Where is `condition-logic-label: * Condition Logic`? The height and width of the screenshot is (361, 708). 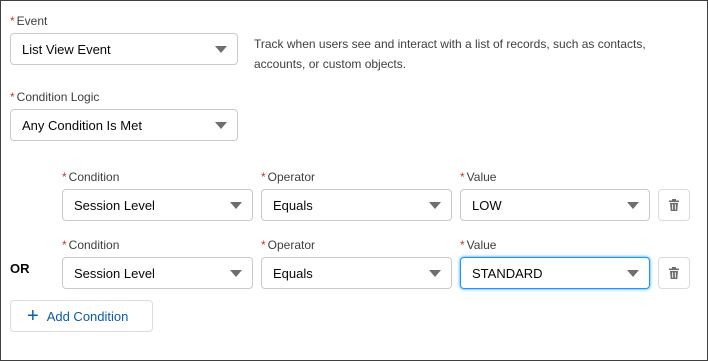
condition-logic-label: * Condition Logic is located at coordinates (55, 97).